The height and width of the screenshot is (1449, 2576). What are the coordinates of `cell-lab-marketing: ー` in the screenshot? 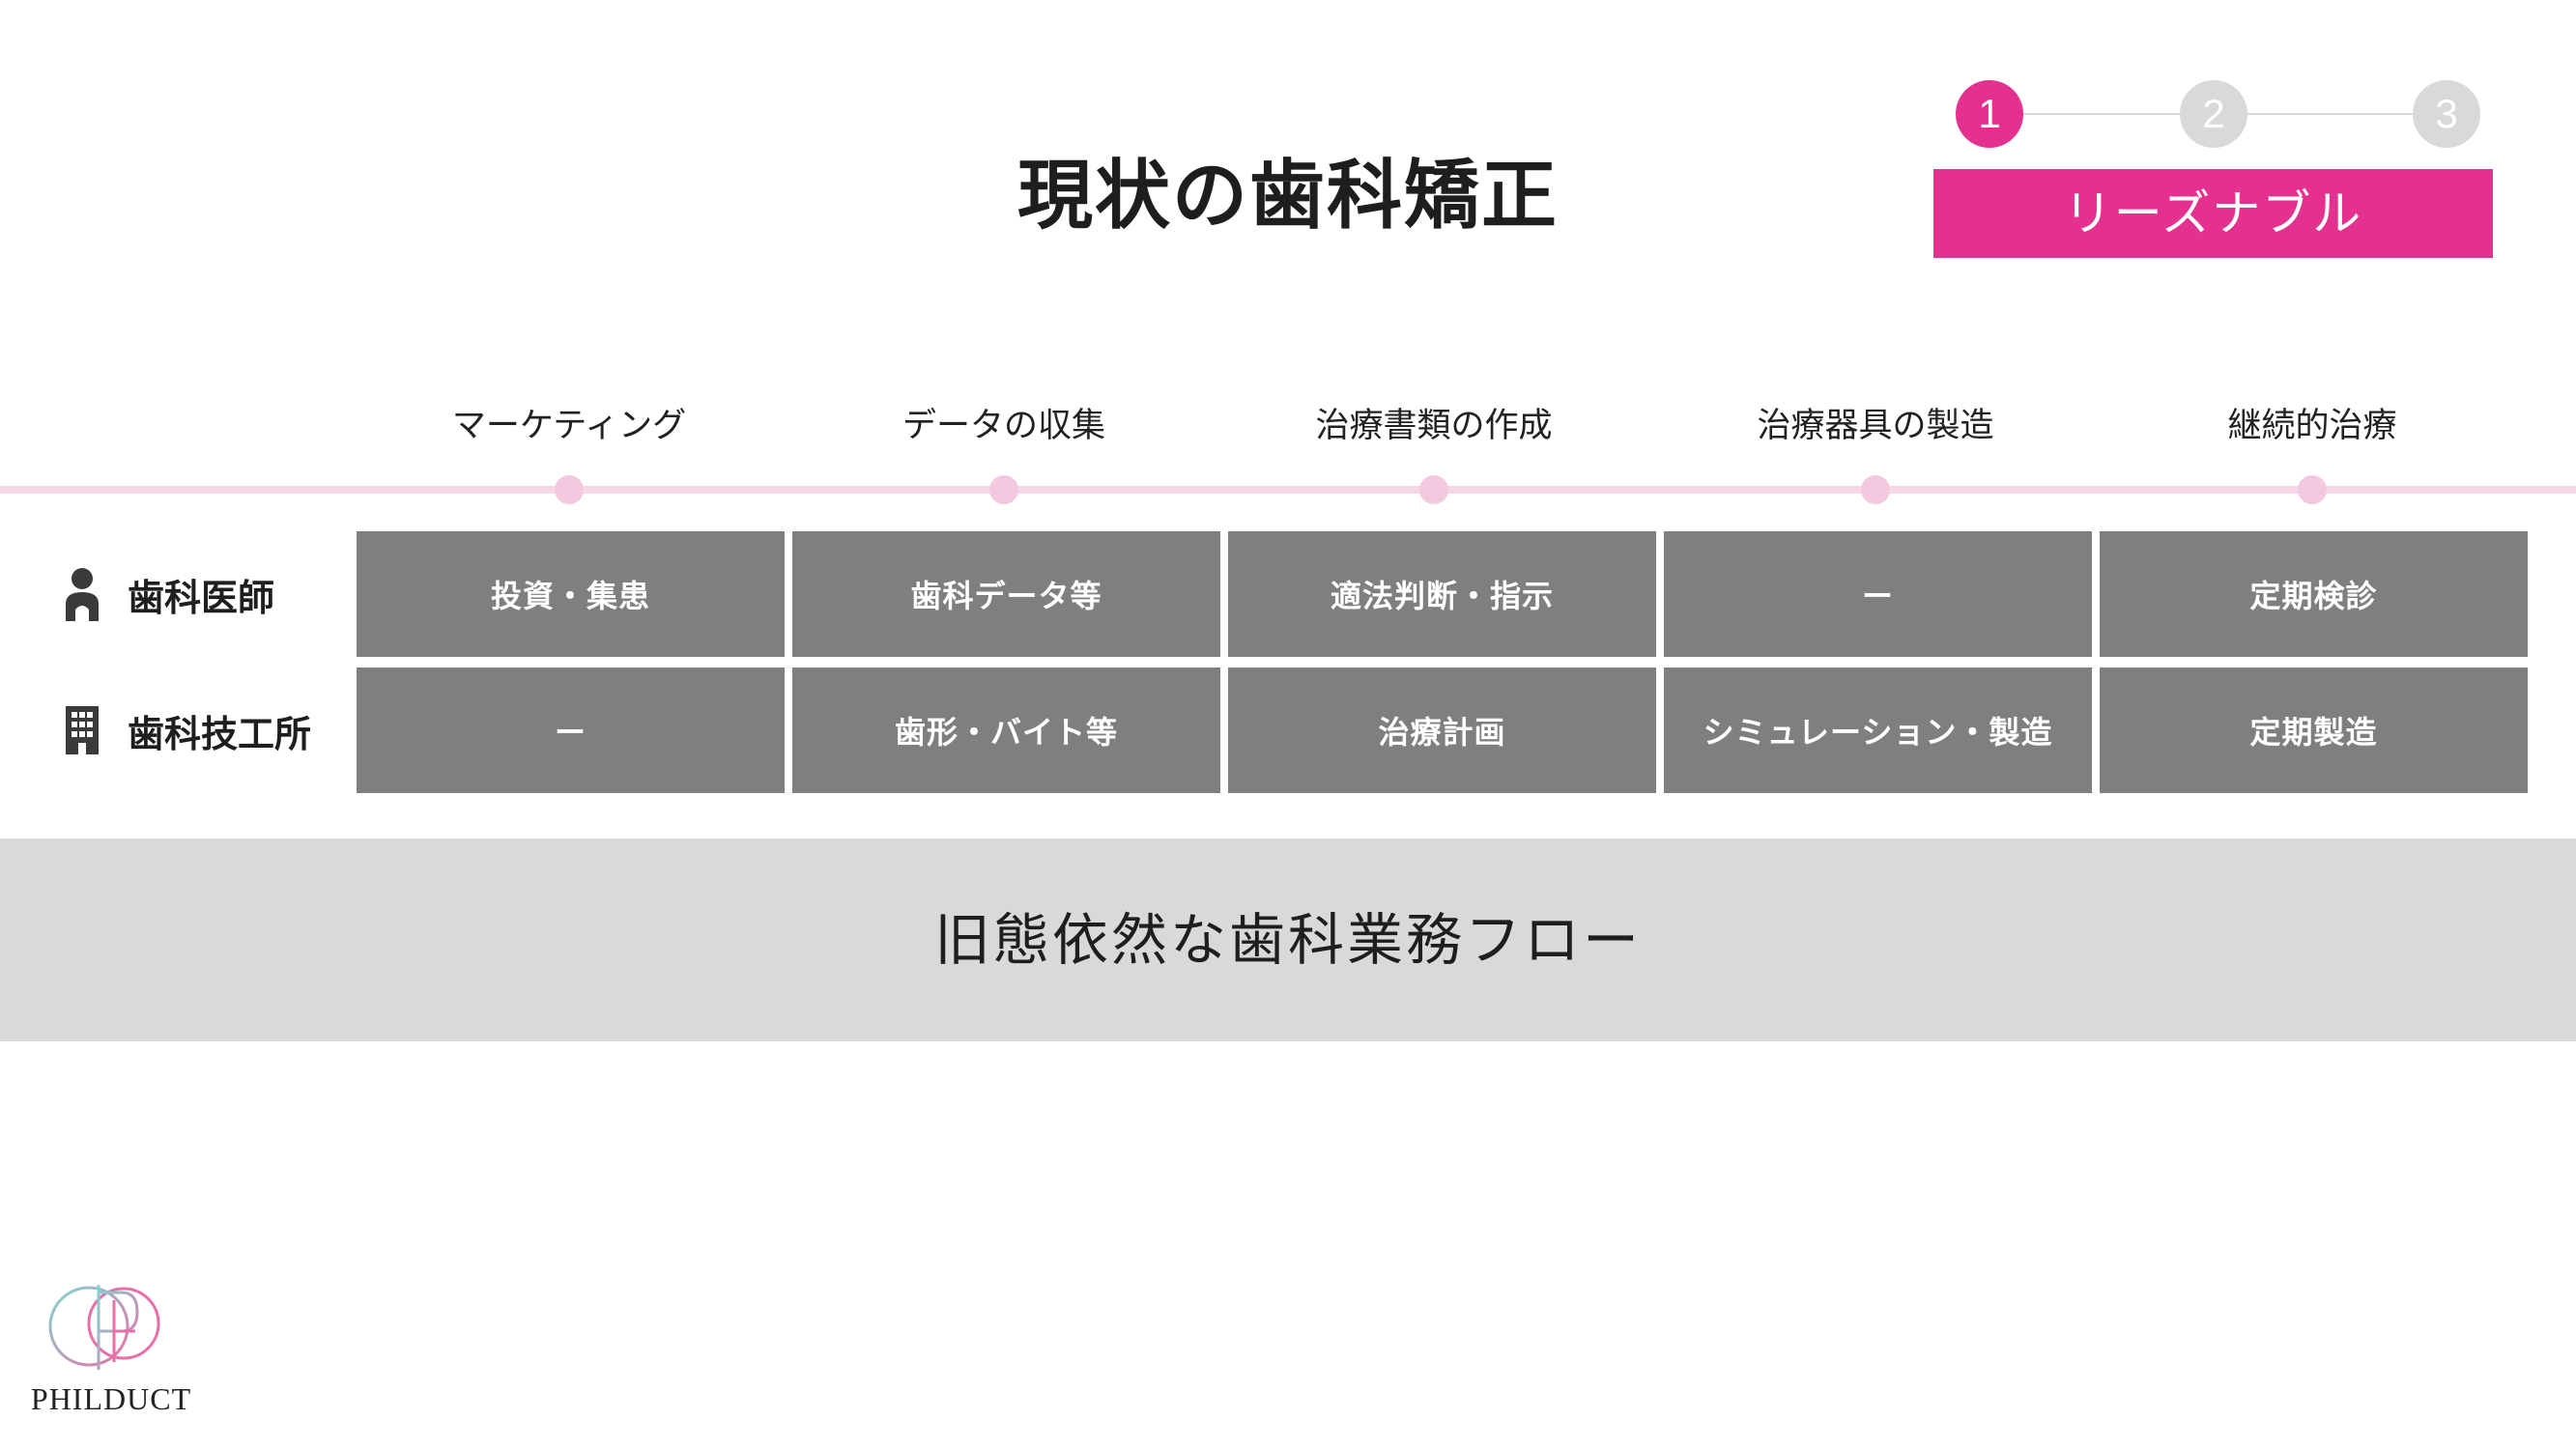 It's located at (571, 730).